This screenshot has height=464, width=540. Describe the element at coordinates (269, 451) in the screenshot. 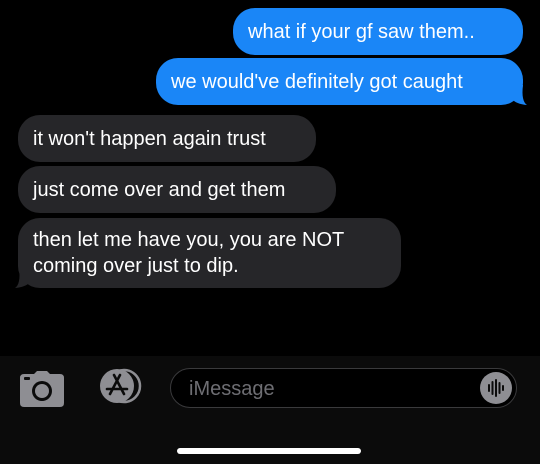

I see `home-indicator` at that location.